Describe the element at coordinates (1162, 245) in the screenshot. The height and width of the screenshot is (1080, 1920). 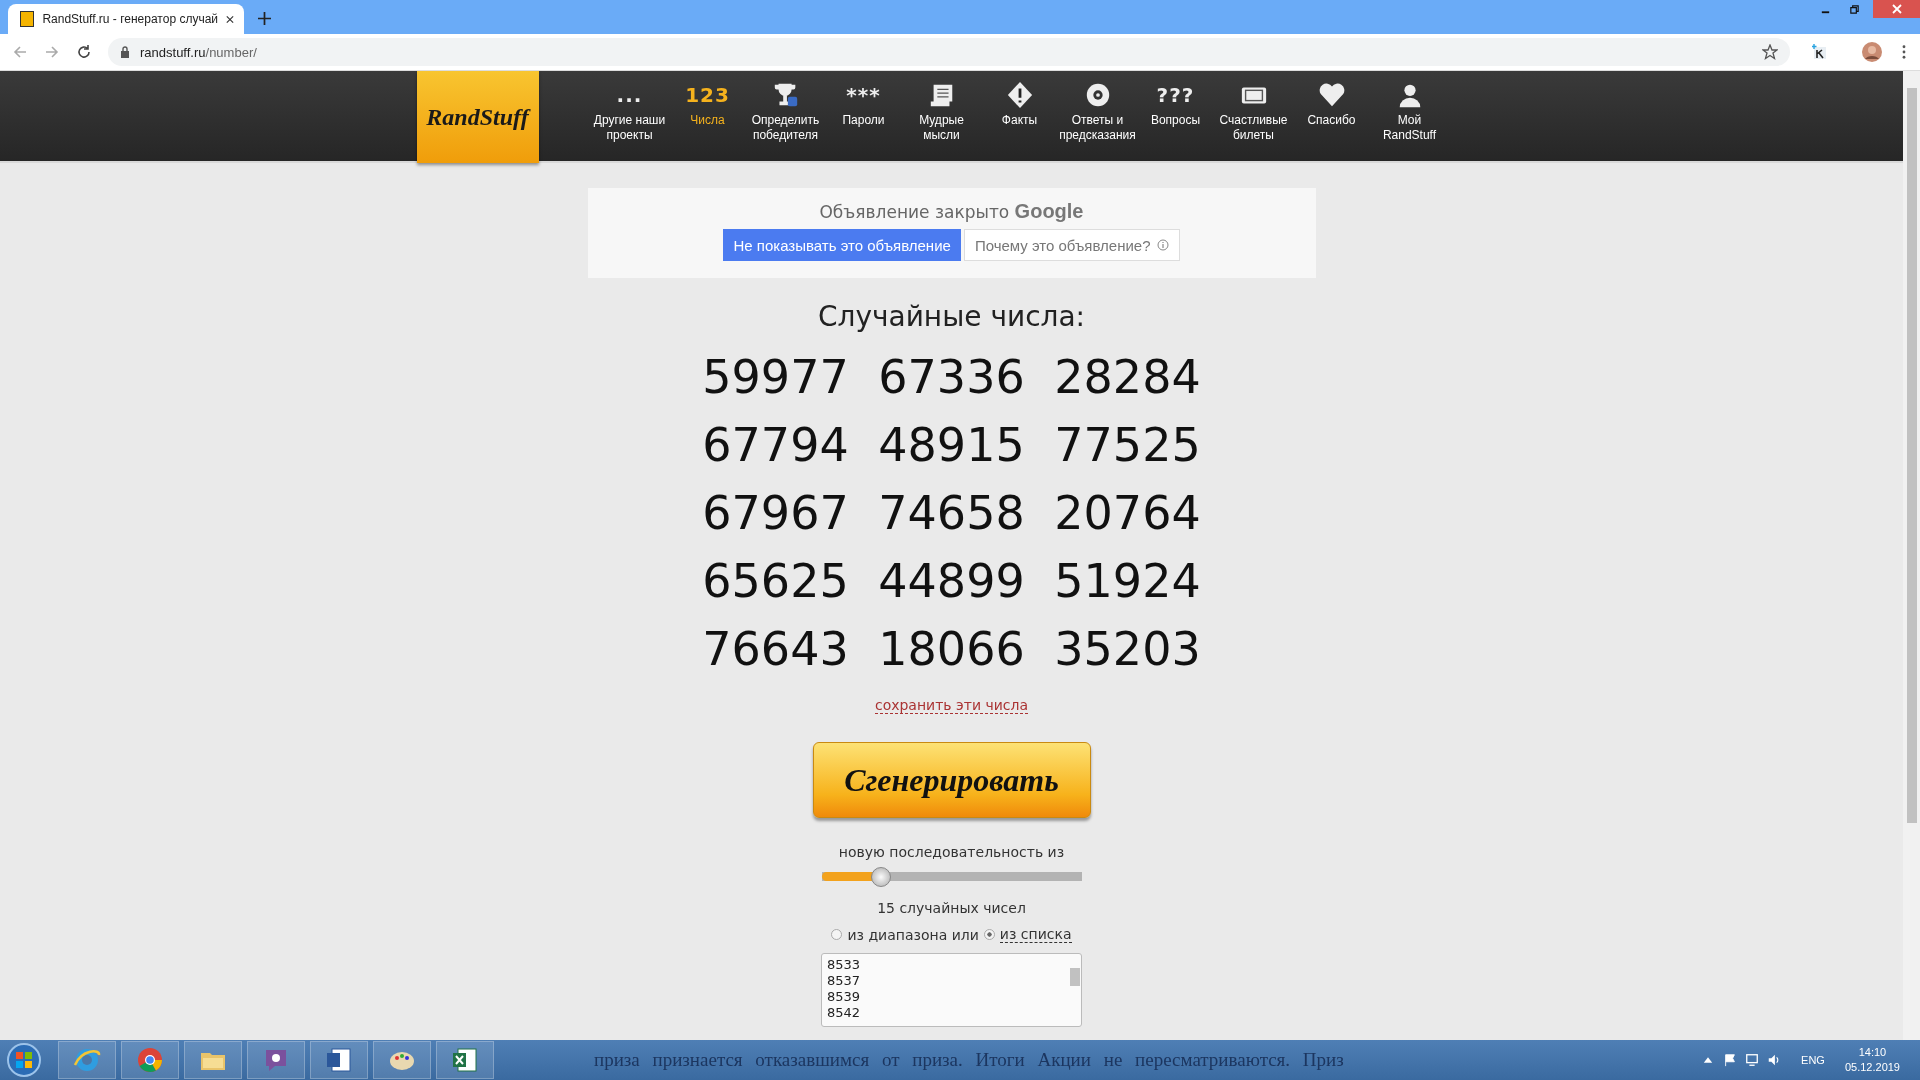
I see `info-icon` at that location.